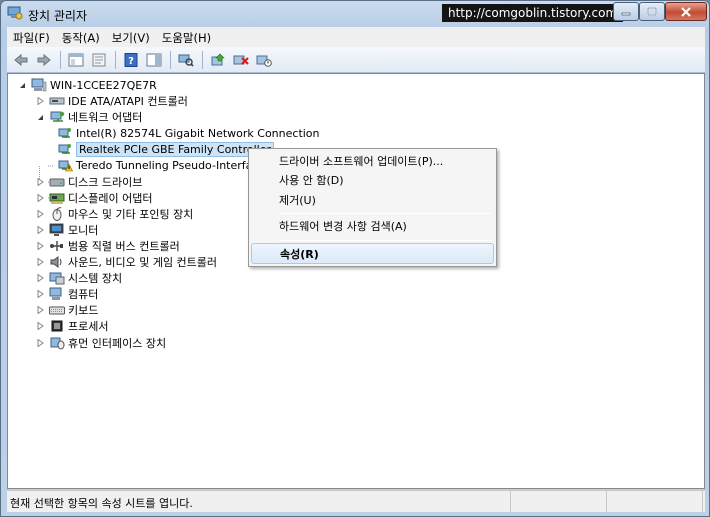 This screenshot has height=517, width=710. I want to click on tree-item: Teredo Tunneling Pseudo-Interface, so click(159, 165).